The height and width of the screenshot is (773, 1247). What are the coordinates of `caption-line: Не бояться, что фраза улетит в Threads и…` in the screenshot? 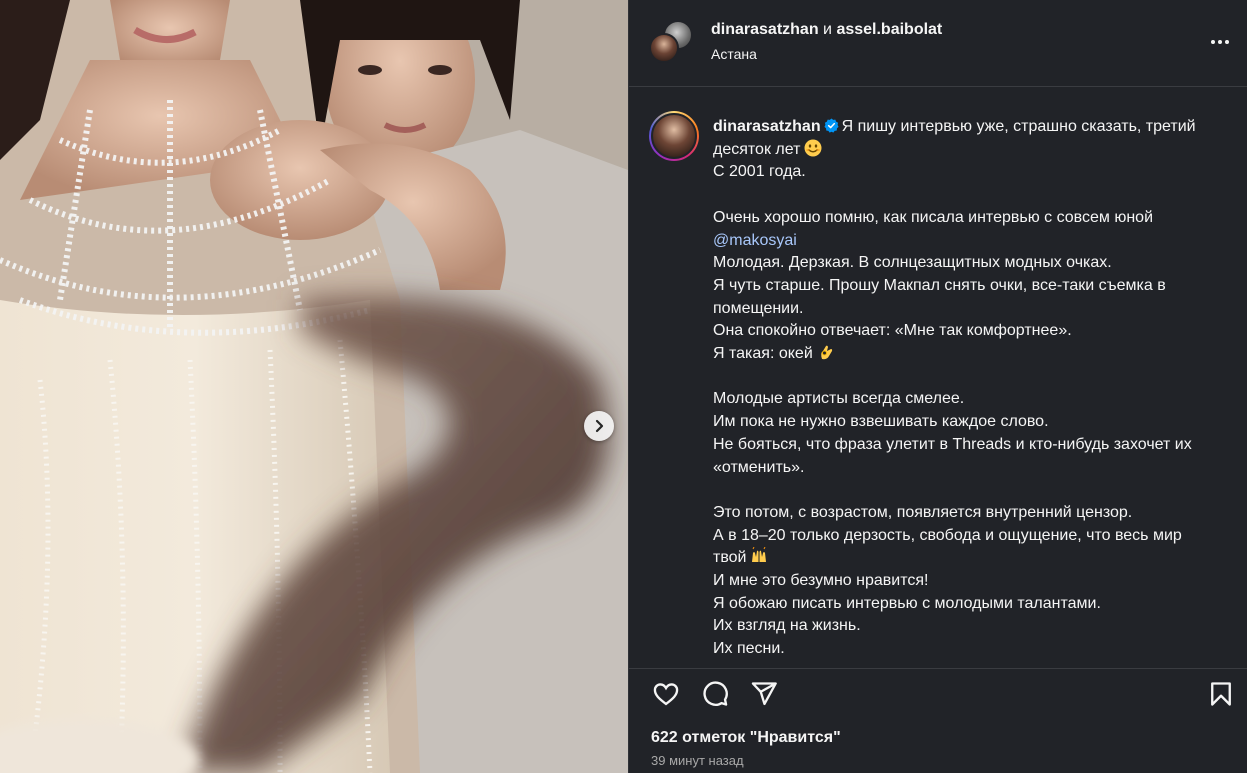 It's located at (973, 445).